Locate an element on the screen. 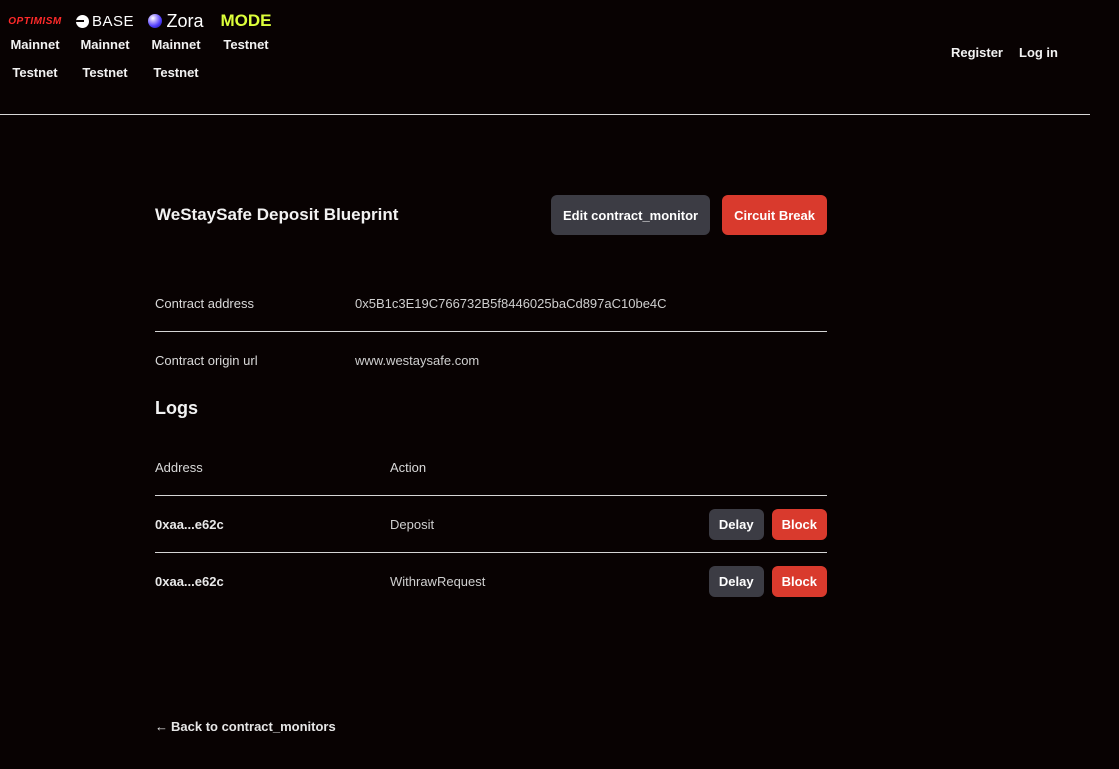  edit-contract-monitor-button: Edit contract_monitor is located at coordinates (631, 215).